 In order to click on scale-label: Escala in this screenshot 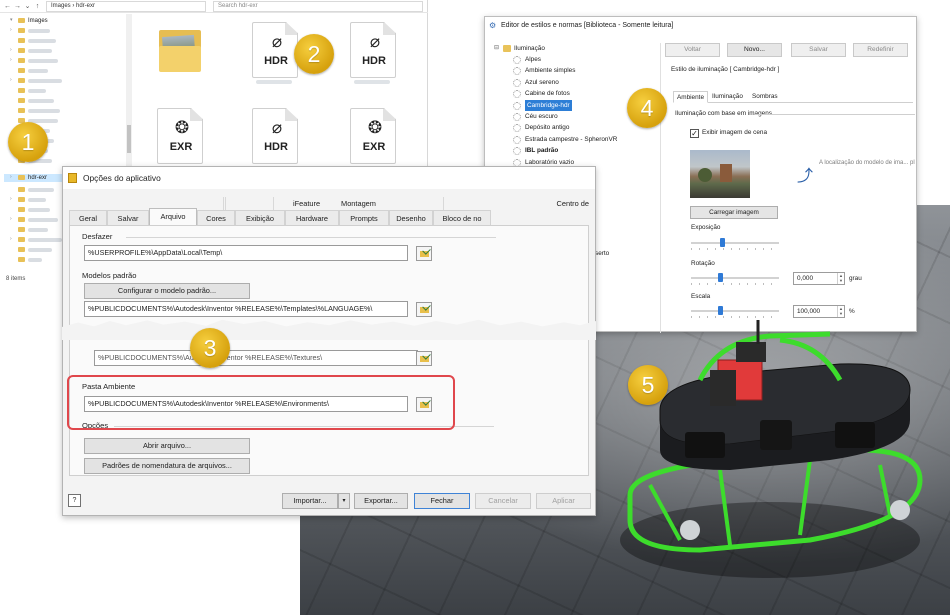, I will do `click(701, 296)`.